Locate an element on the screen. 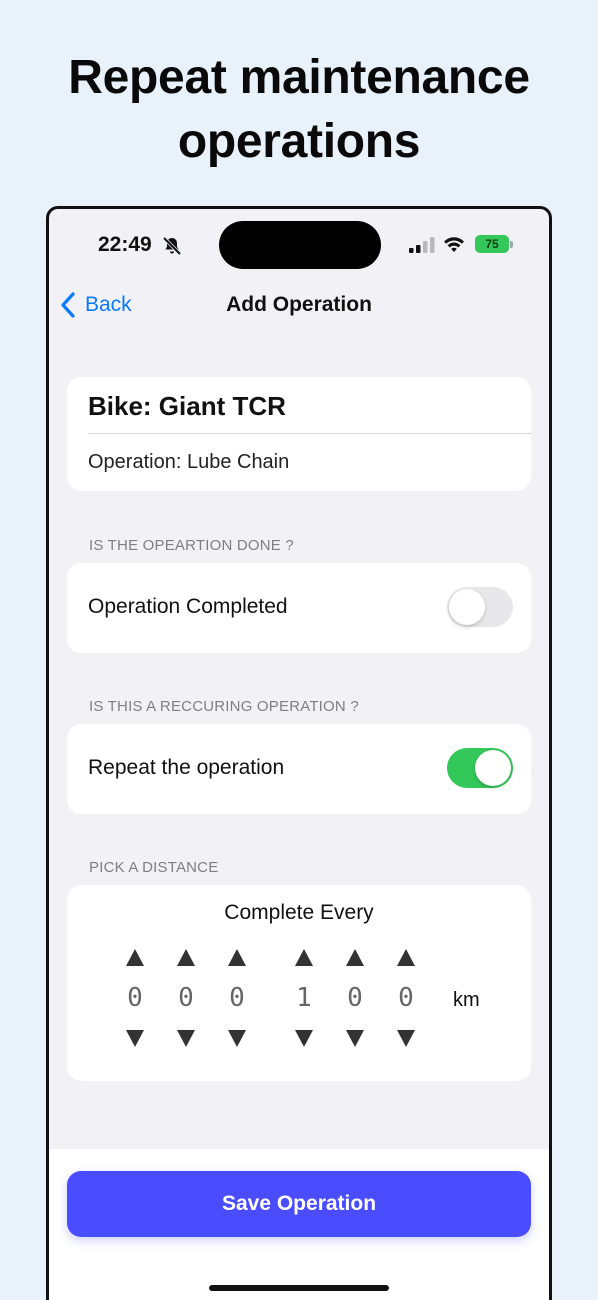 The image size is (598, 1300). bottom-bar: Save Operation is located at coordinates (299, 1224).